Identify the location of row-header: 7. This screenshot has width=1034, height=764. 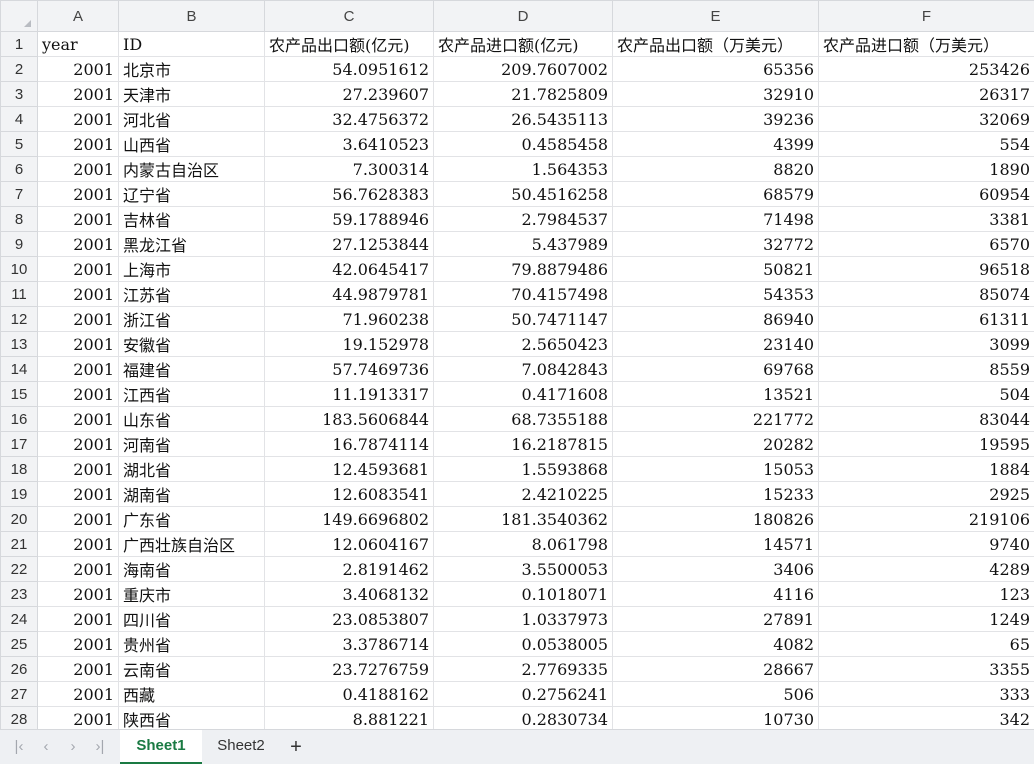
(19, 194).